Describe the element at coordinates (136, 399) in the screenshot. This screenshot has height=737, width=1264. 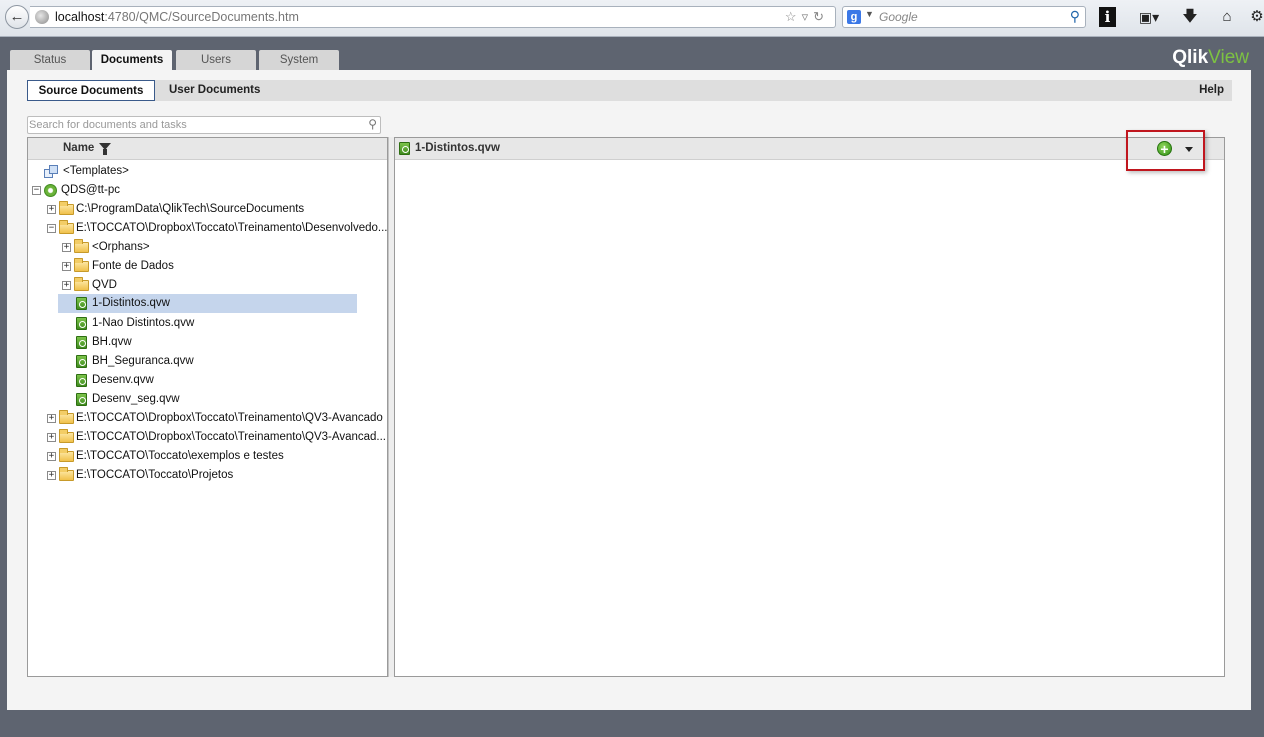
I see `tree-row-label: Desenv_seg.qvw` at that location.